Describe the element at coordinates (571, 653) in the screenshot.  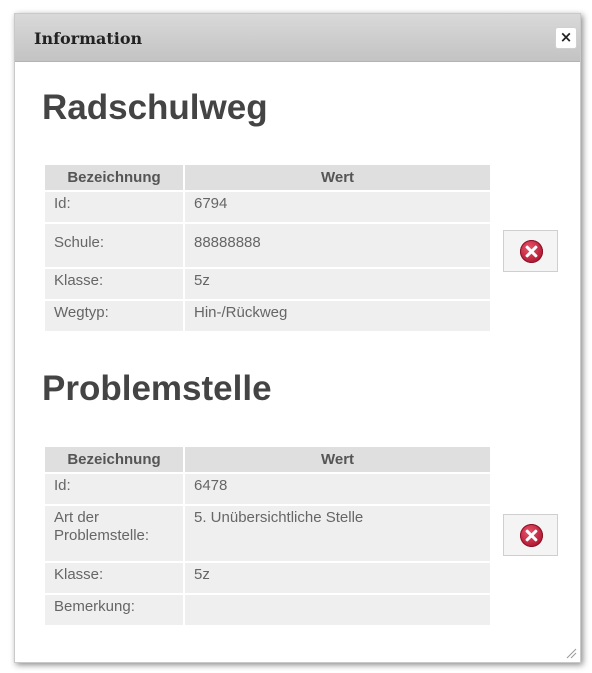
I see `resize-grip-icon` at that location.